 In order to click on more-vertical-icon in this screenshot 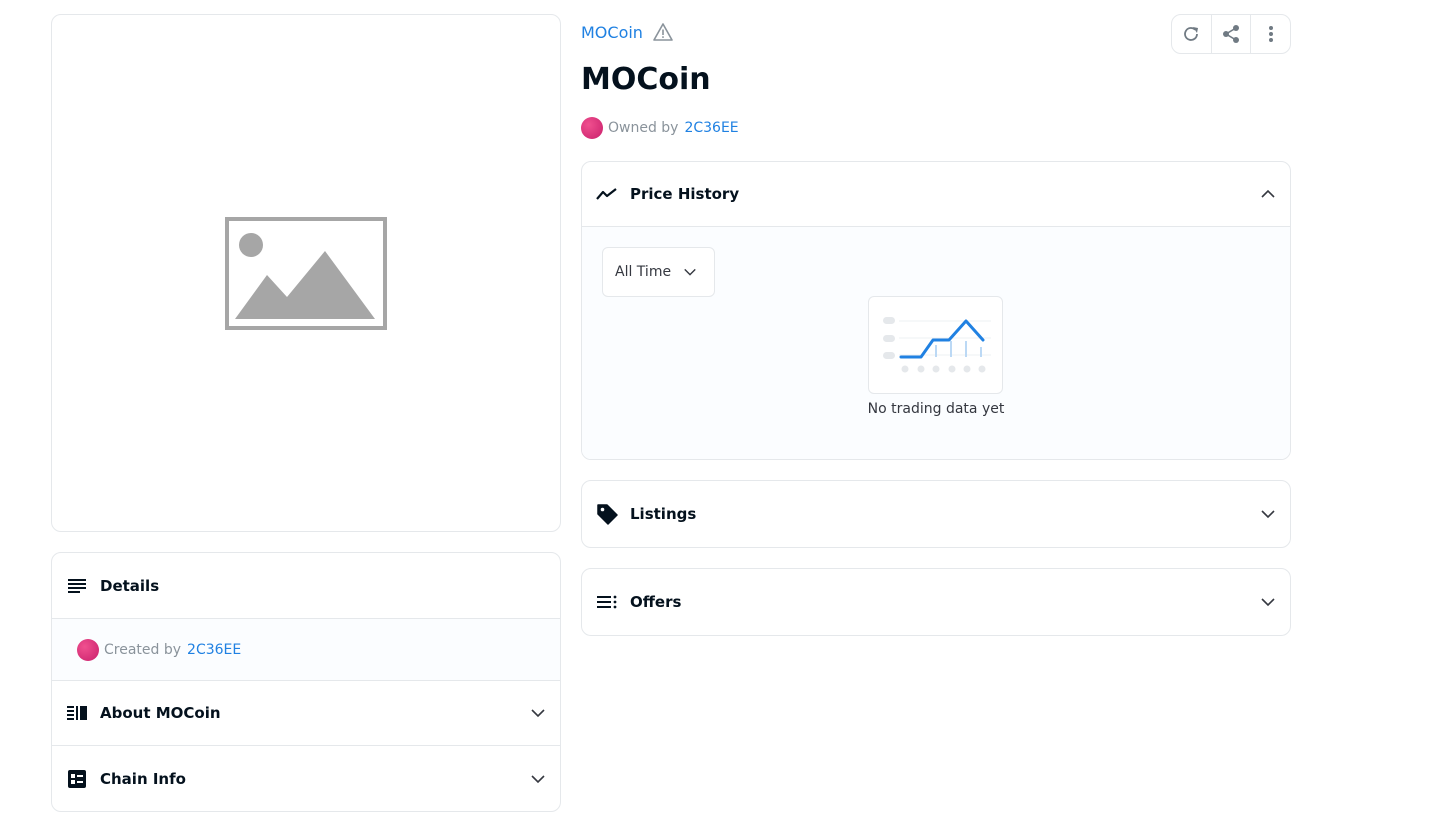, I will do `click(1270, 34)`.